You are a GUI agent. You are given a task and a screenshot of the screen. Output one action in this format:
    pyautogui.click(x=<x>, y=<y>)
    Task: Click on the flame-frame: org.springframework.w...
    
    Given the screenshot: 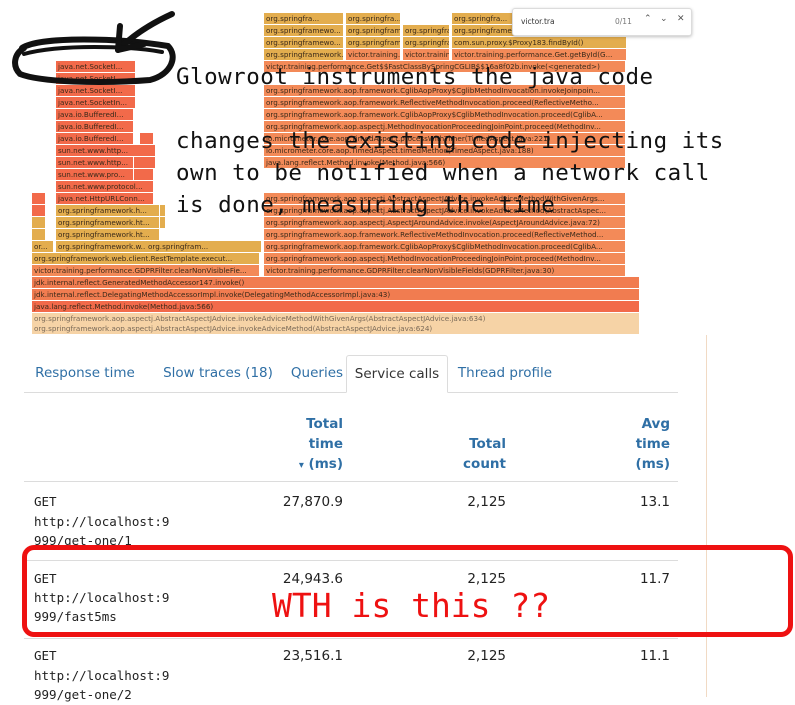 What is the action you would take?
    pyautogui.click(x=108, y=246)
    